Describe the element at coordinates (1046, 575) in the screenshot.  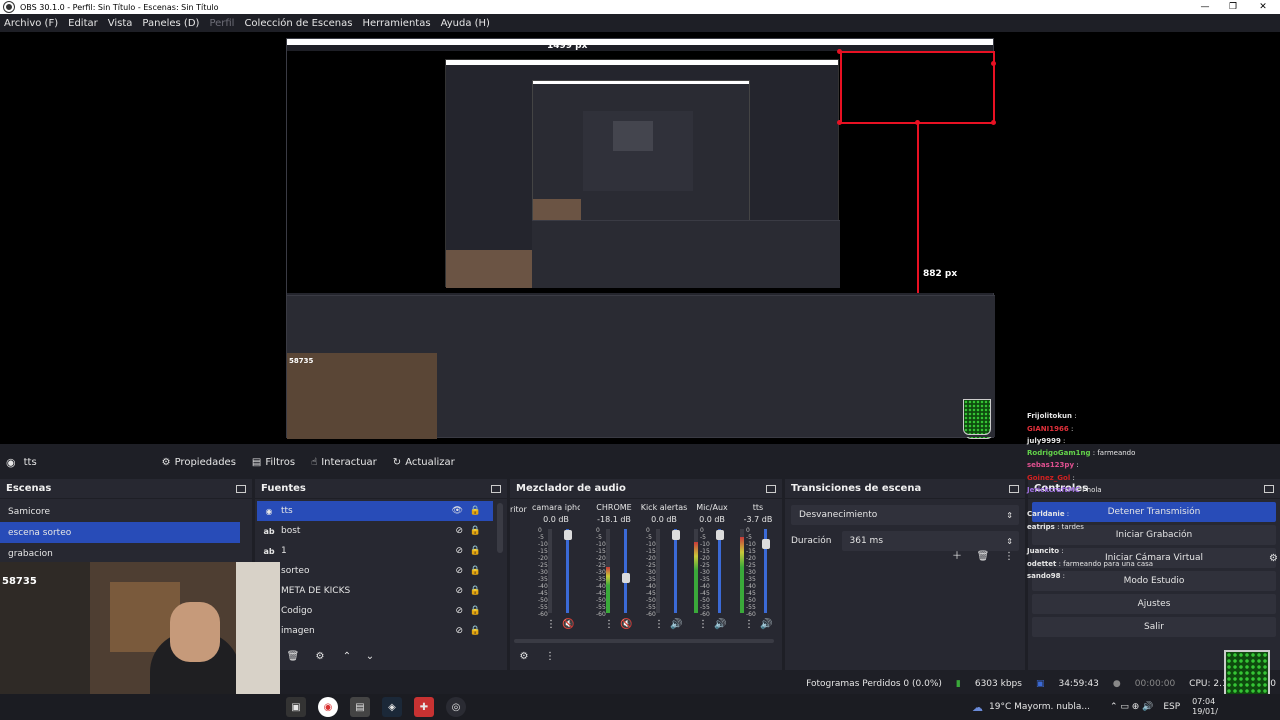
I see `chat-line: sando98 :` at that location.